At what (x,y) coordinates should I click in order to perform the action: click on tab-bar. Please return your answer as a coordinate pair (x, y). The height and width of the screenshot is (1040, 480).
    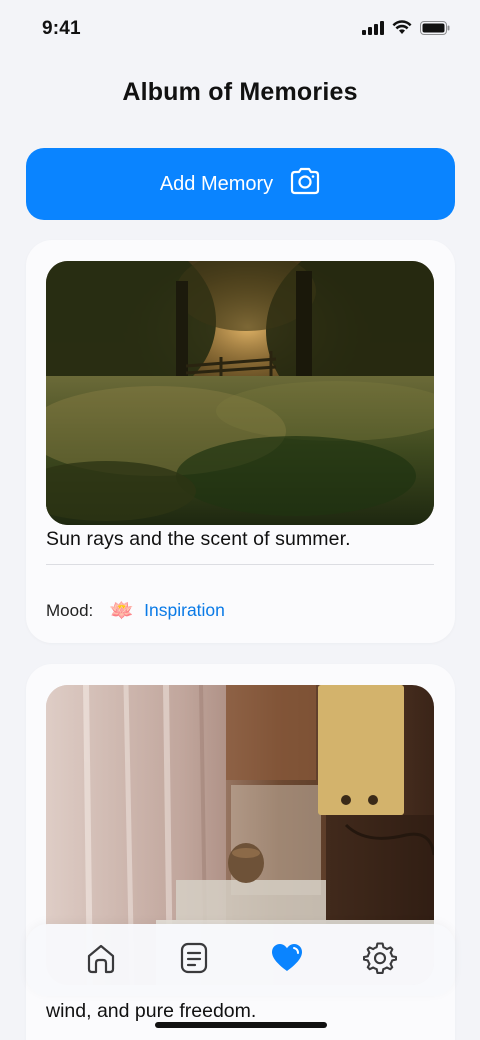
    Looking at the image, I should click on (240, 960).